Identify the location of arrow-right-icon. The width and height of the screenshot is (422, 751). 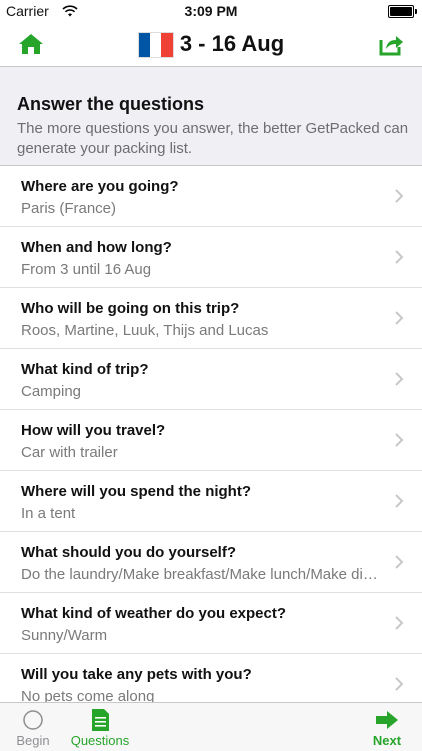
(387, 720).